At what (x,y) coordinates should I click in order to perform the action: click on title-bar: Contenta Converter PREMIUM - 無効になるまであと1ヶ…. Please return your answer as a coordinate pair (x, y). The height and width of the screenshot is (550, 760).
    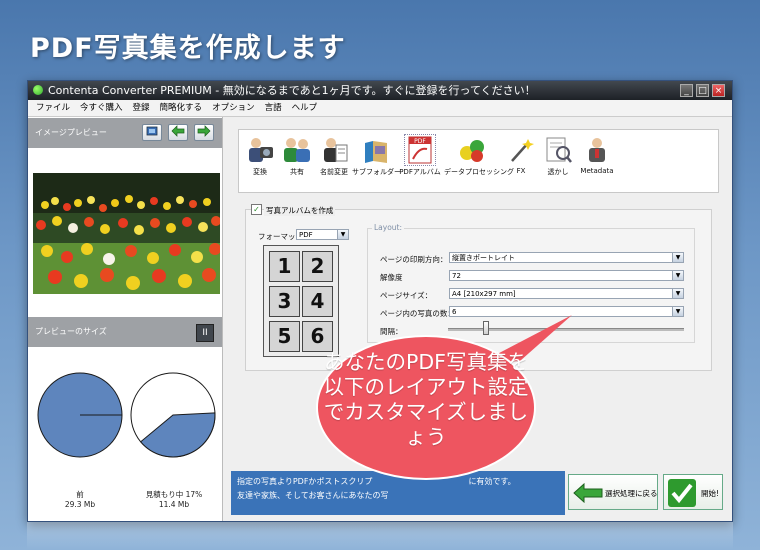
    Looking at the image, I should click on (380, 90).